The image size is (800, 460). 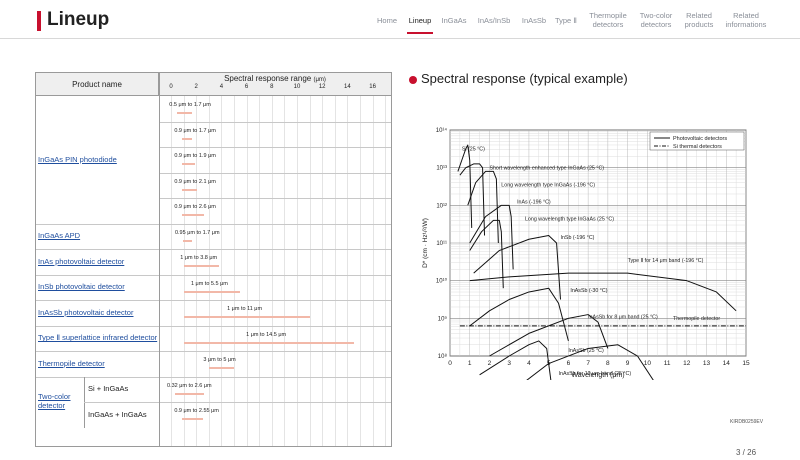 I want to click on curve-annotation: InAsSb (25 °C), so click(x=586, y=351).